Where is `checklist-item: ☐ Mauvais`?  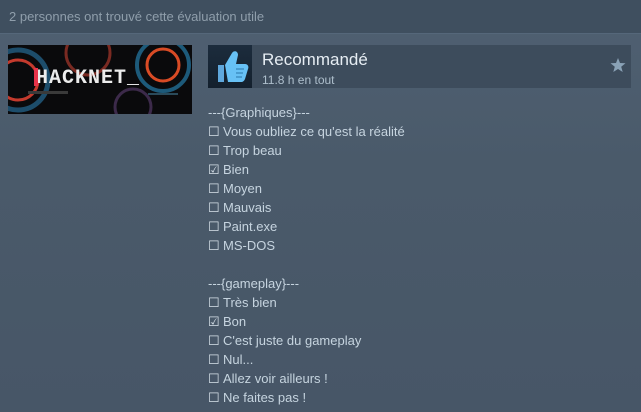 checklist-item: ☐ Mauvais is located at coordinates (418, 207).